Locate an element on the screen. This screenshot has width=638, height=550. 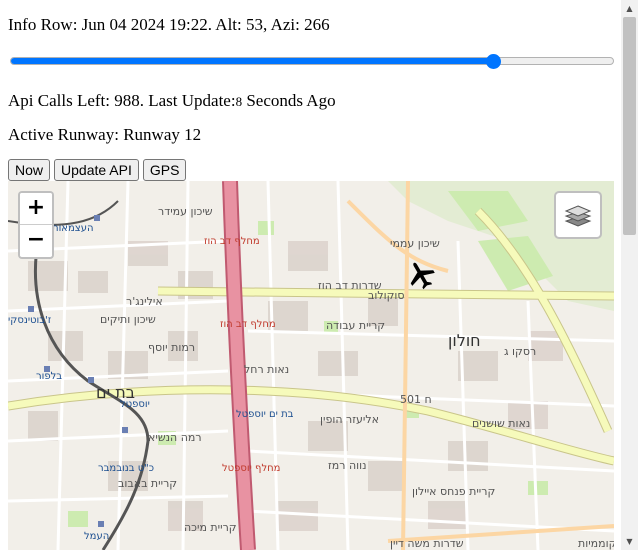
slider-fill is located at coordinates (253, 61).